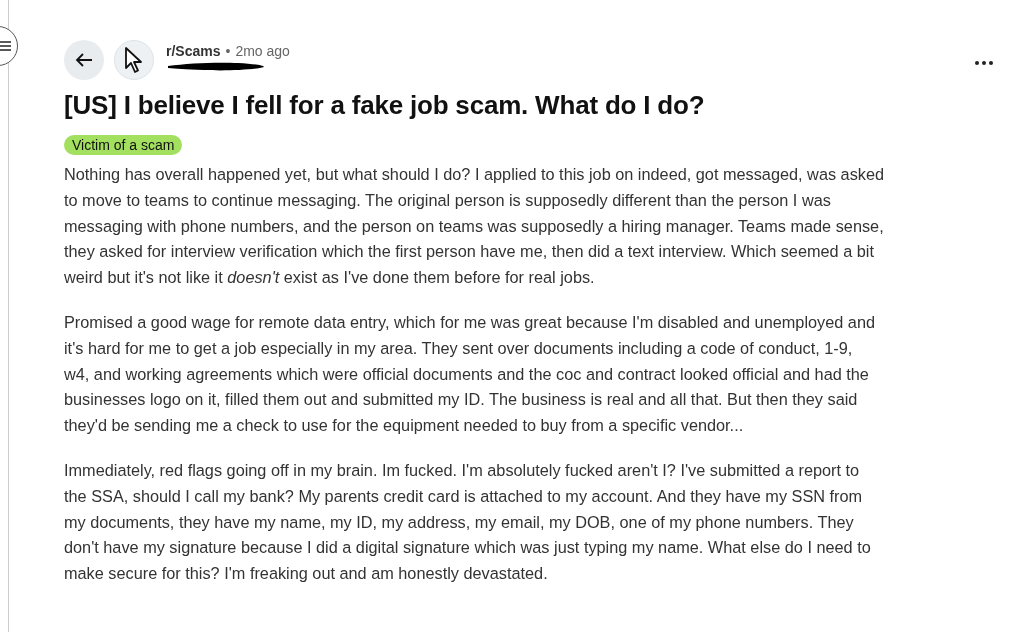  I want to click on cursor-icon, so click(134, 60).